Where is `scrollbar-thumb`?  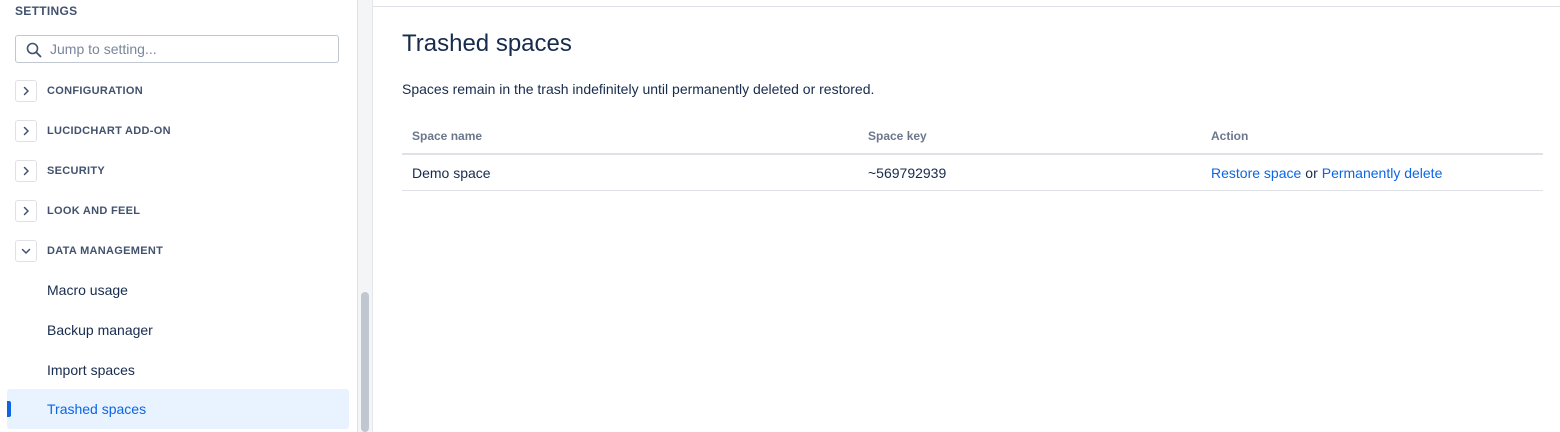
scrollbar-thumb is located at coordinates (365, 362).